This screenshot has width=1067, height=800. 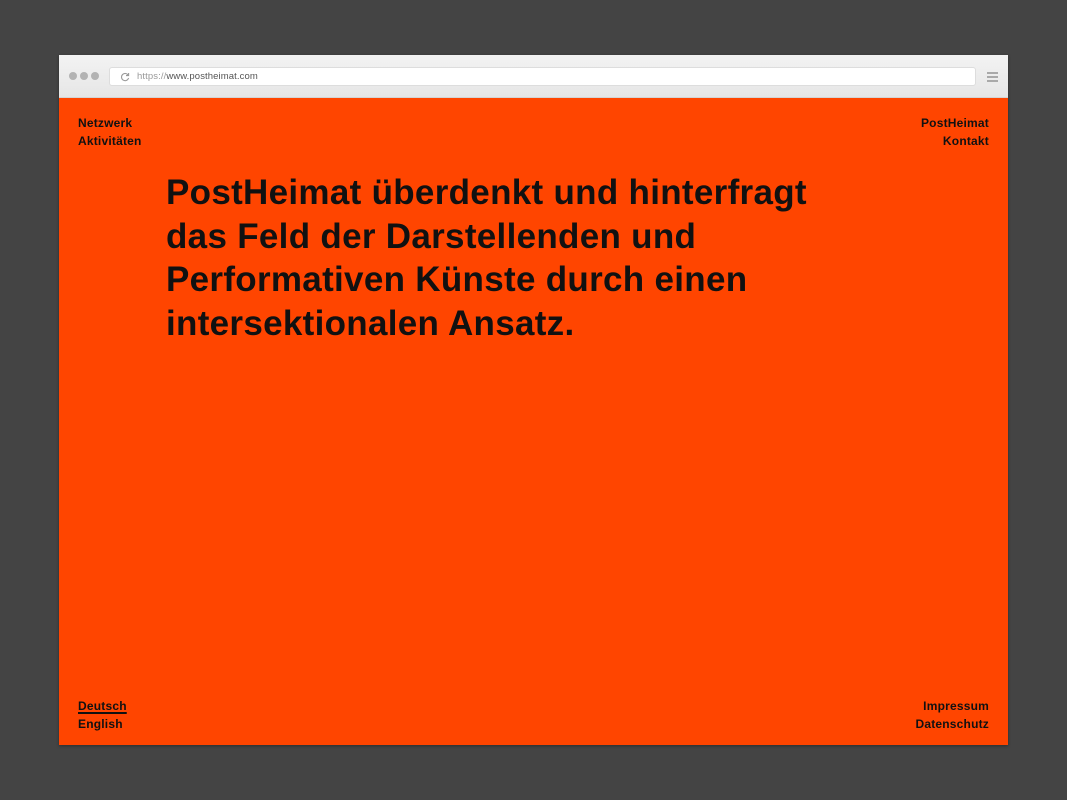 What do you see at coordinates (110, 123) in the screenshot?
I see `nav-link-netzwerk: Netzwerk` at bounding box center [110, 123].